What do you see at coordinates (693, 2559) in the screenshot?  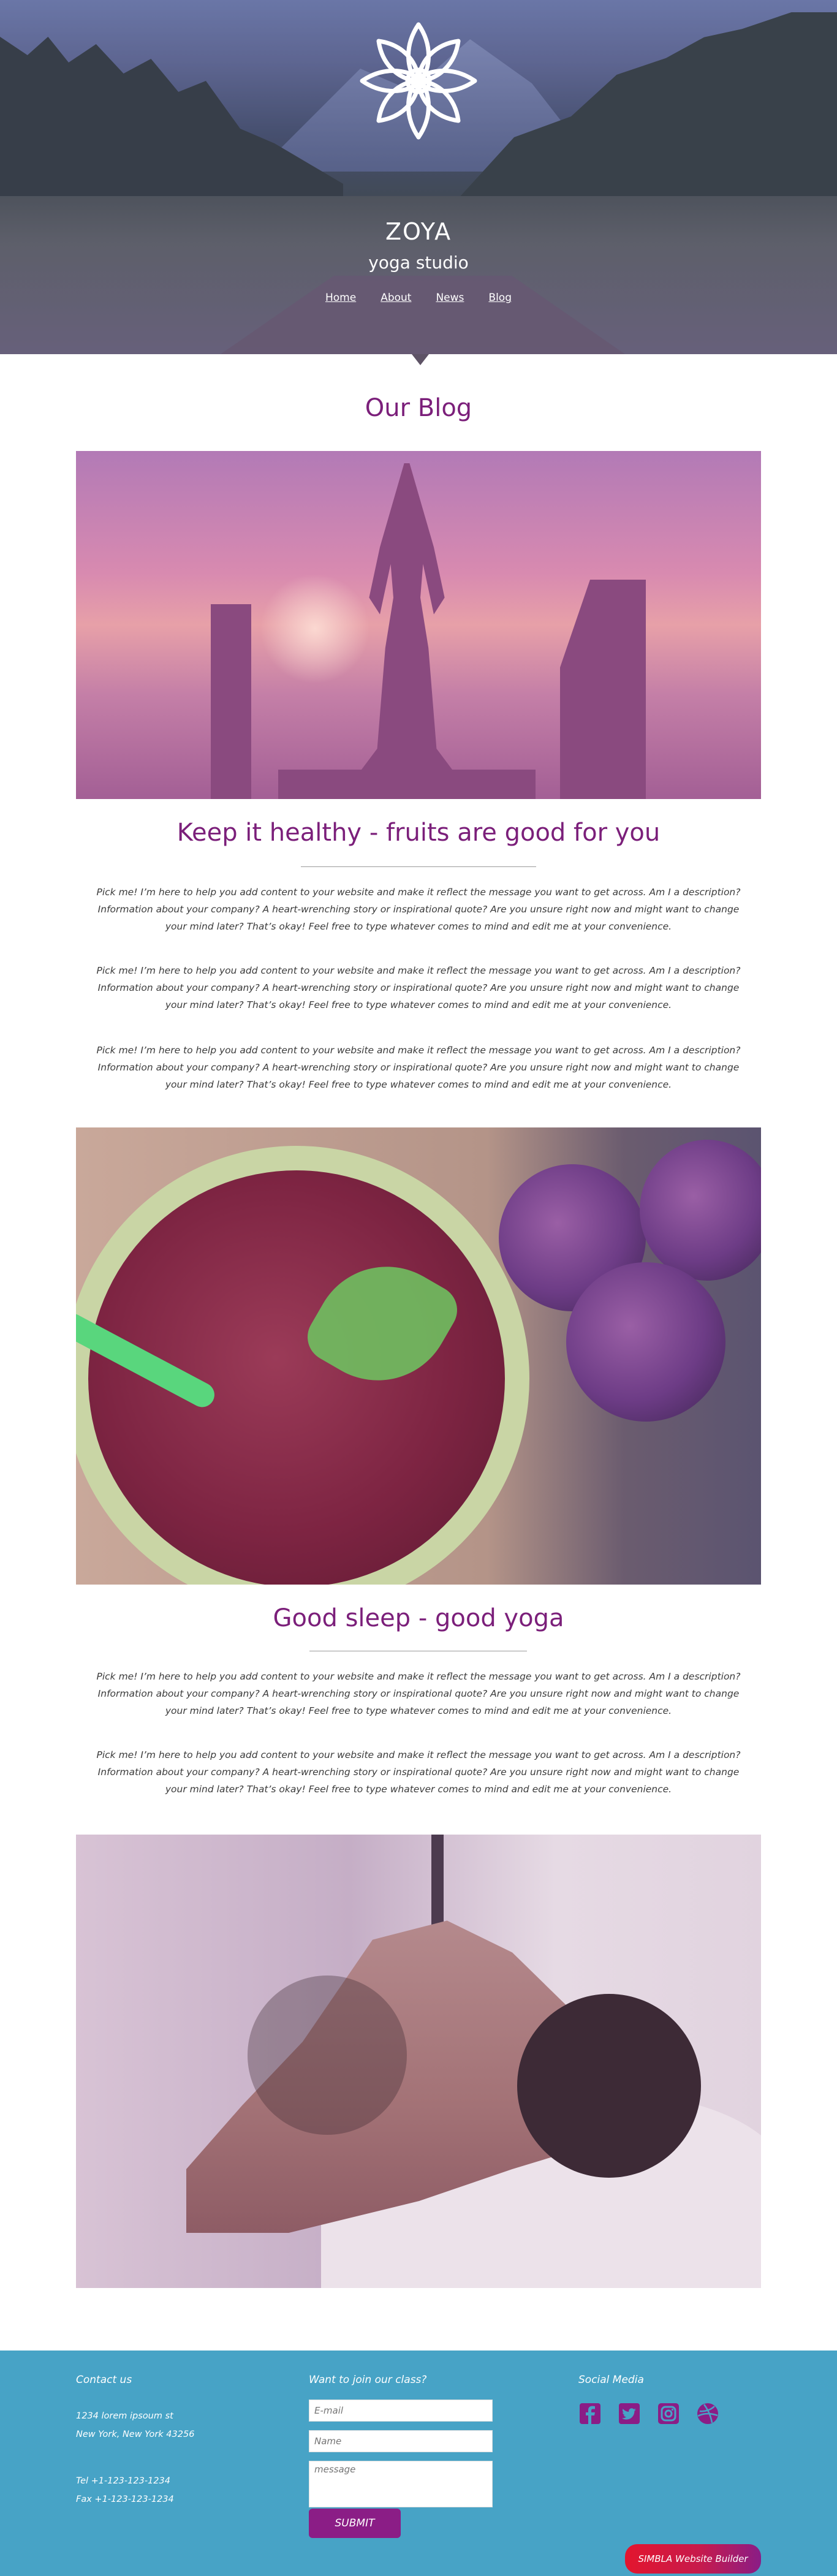 I see `builder-badge: SIMBLA Website Builder` at bounding box center [693, 2559].